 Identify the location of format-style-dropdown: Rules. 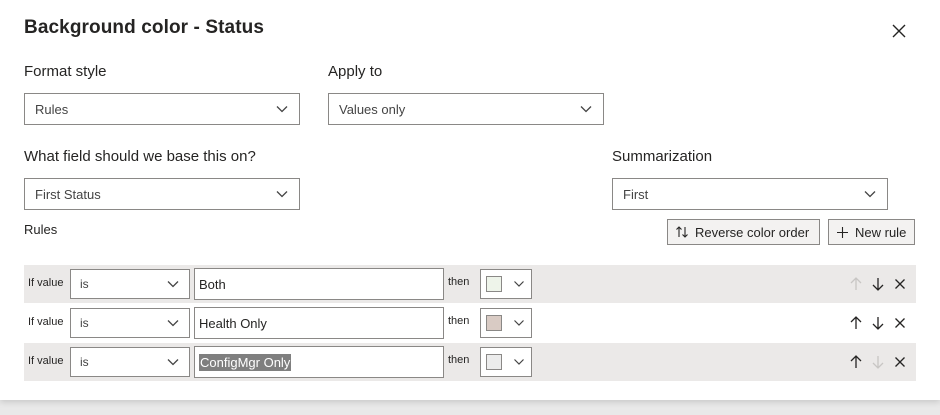
(162, 109).